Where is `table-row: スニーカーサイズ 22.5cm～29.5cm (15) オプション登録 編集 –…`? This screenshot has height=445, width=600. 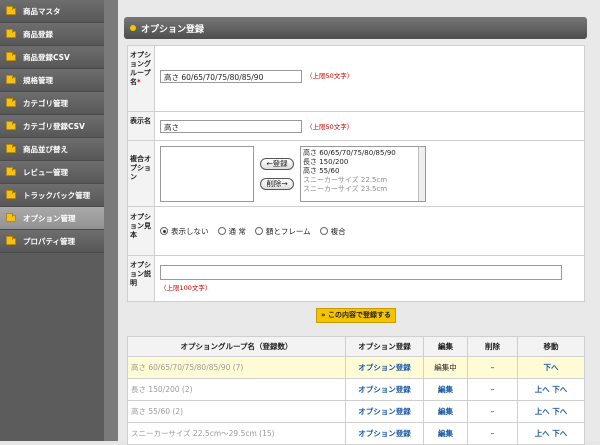
table-row: スニーカーサイズ 22.5cm～29.5cm (15) オプション登録 編集 –… is located at coordinates (356, 433).